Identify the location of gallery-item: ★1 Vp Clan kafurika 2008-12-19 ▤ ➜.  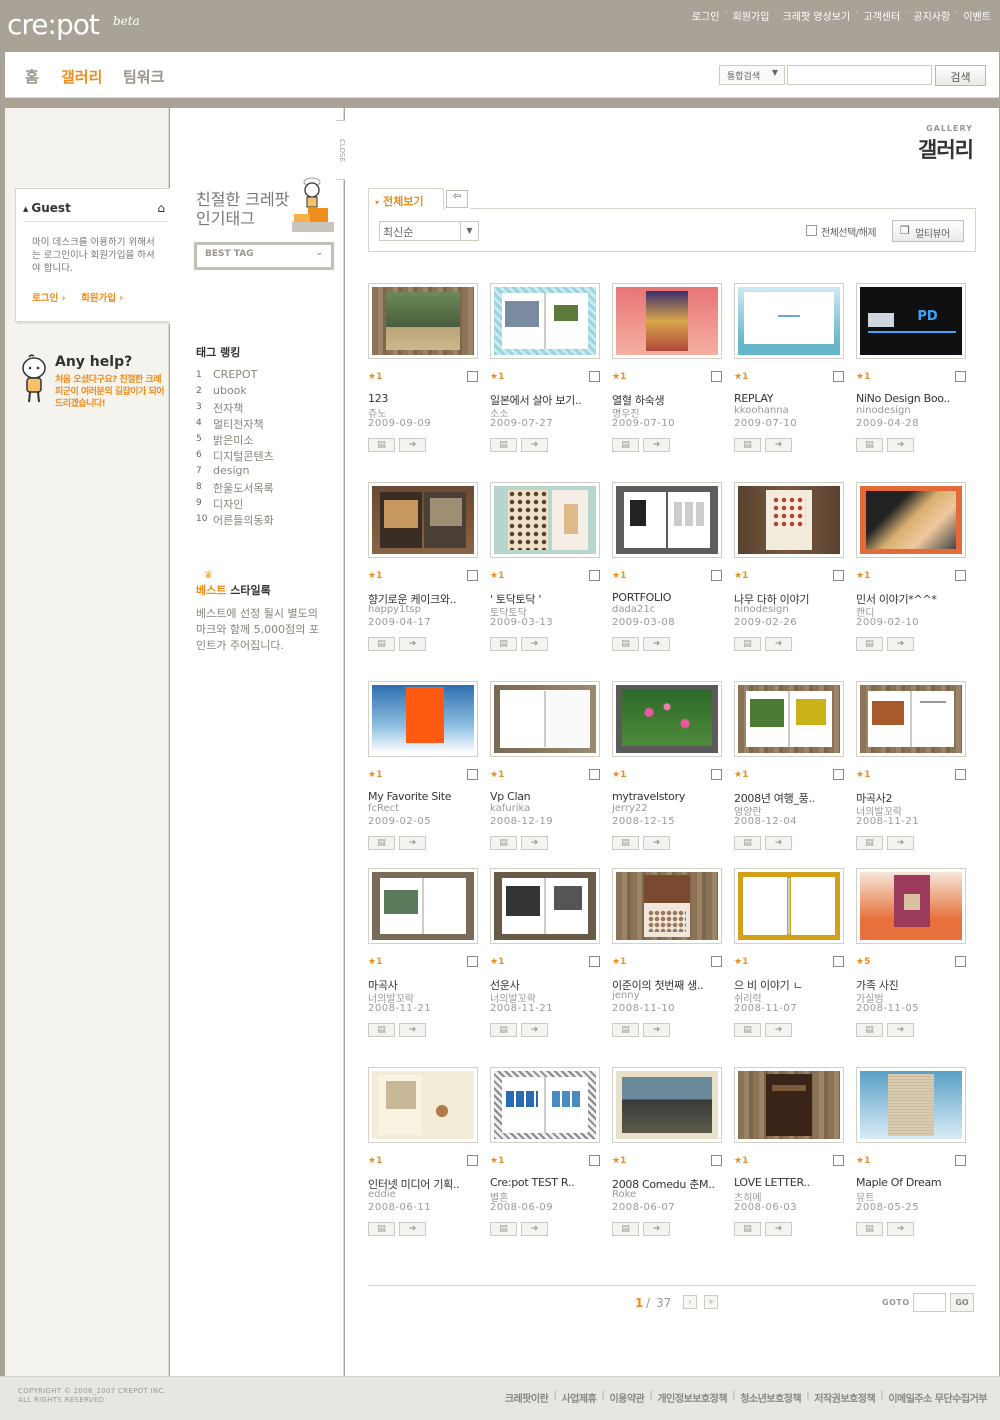
(545, 768).